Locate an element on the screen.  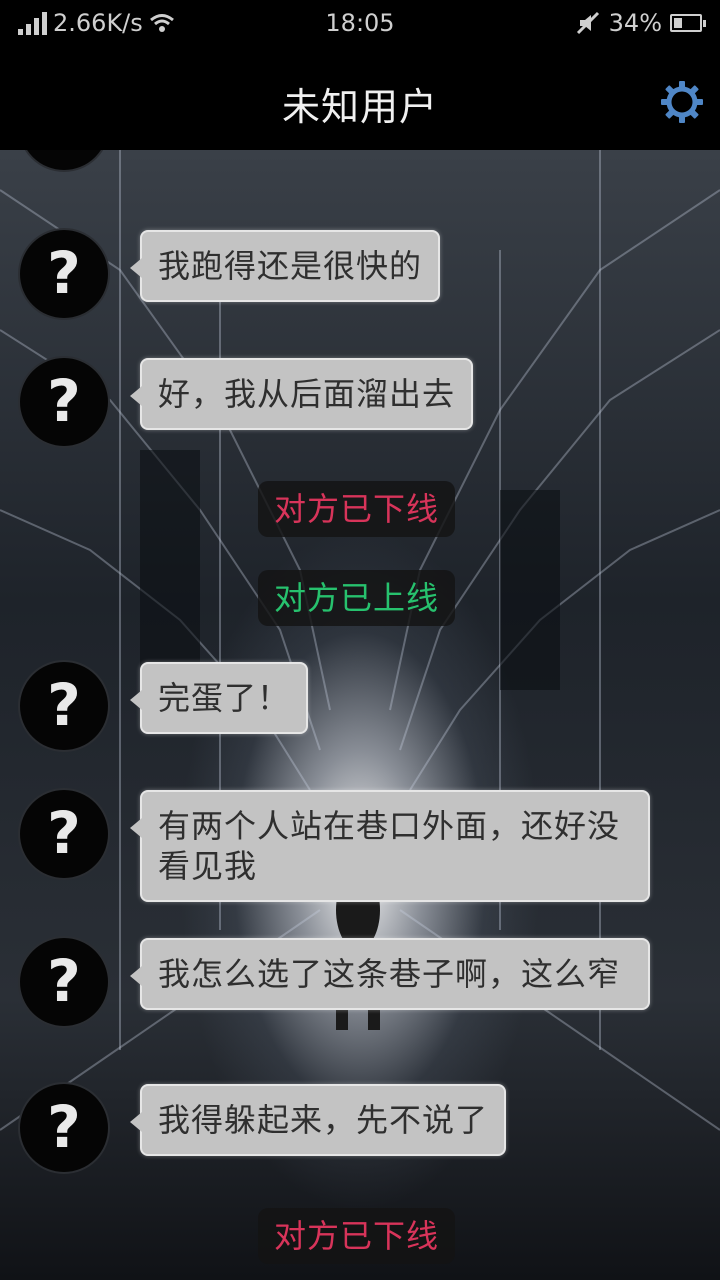
message-bubble: 完蛋了！ is located at coordinates (219, 698).